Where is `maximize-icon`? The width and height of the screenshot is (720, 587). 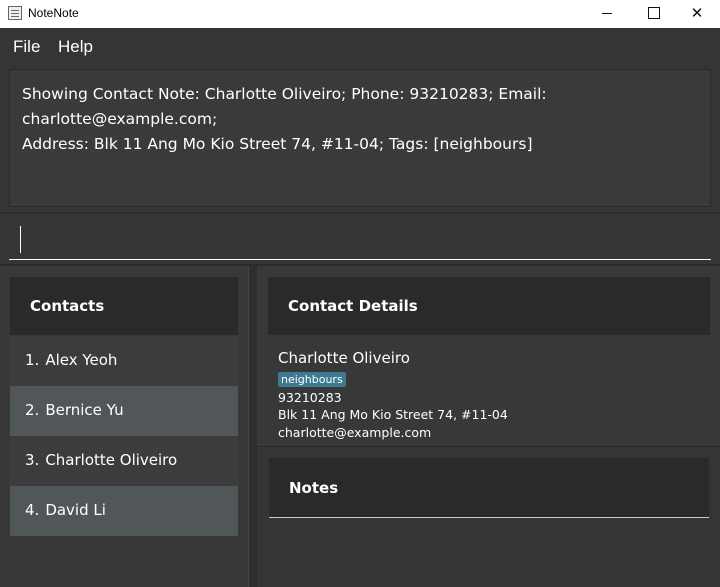 maximize-icon is located at coordinates (653, 14).